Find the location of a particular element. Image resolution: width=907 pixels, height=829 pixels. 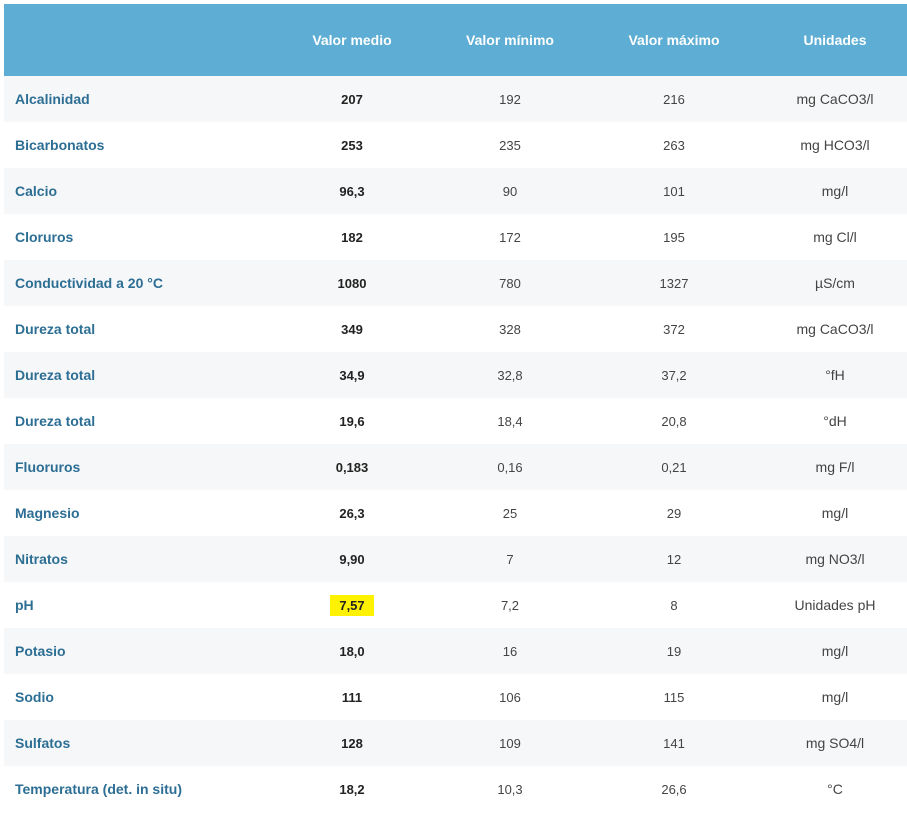

valor-maximo-cell: 20,8 is located at coordinates (674, 421).